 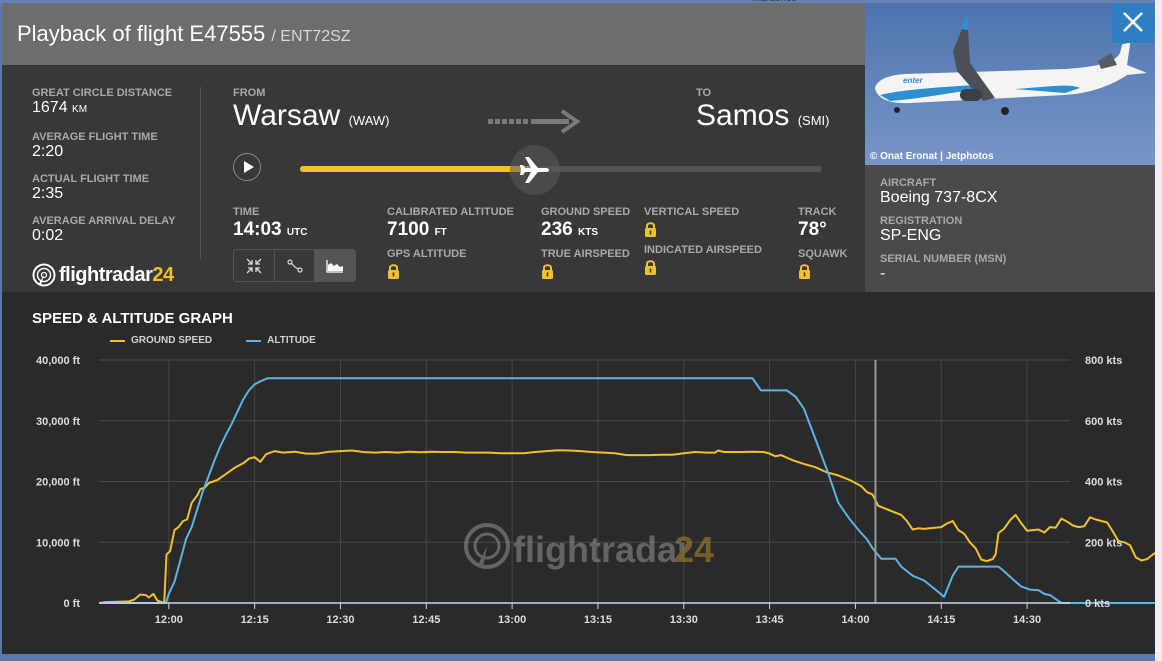 What do you see at coordinates (117, 146) in the screenshot?
I see `stat-average-flight-time: AVERAGE FLIGHT TIME 2:20` at bounding box center [117, 146].